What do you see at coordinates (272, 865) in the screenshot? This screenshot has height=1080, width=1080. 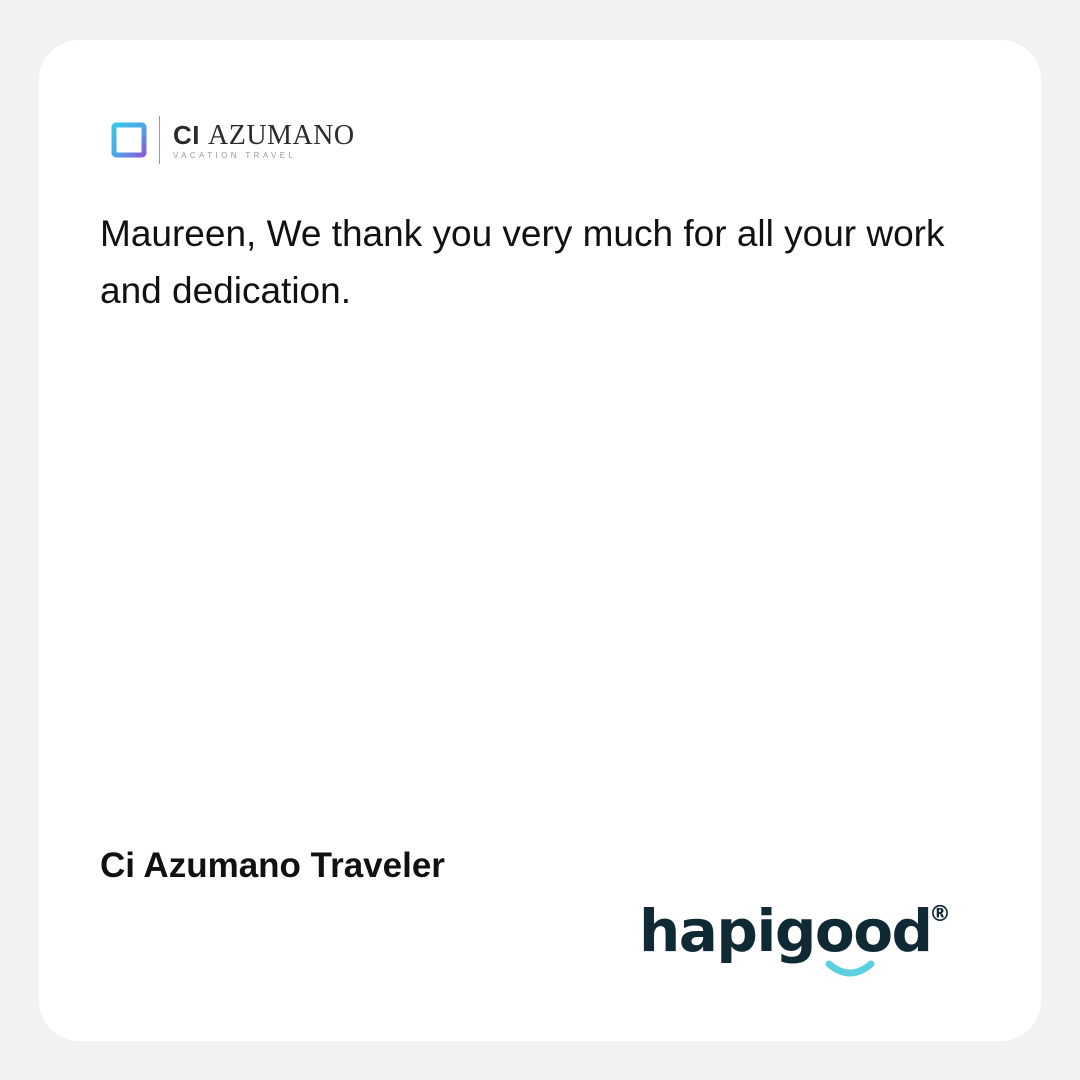 I see `testimonial-author: Ci Azumano Traveler` at bounding box center [272, 865].